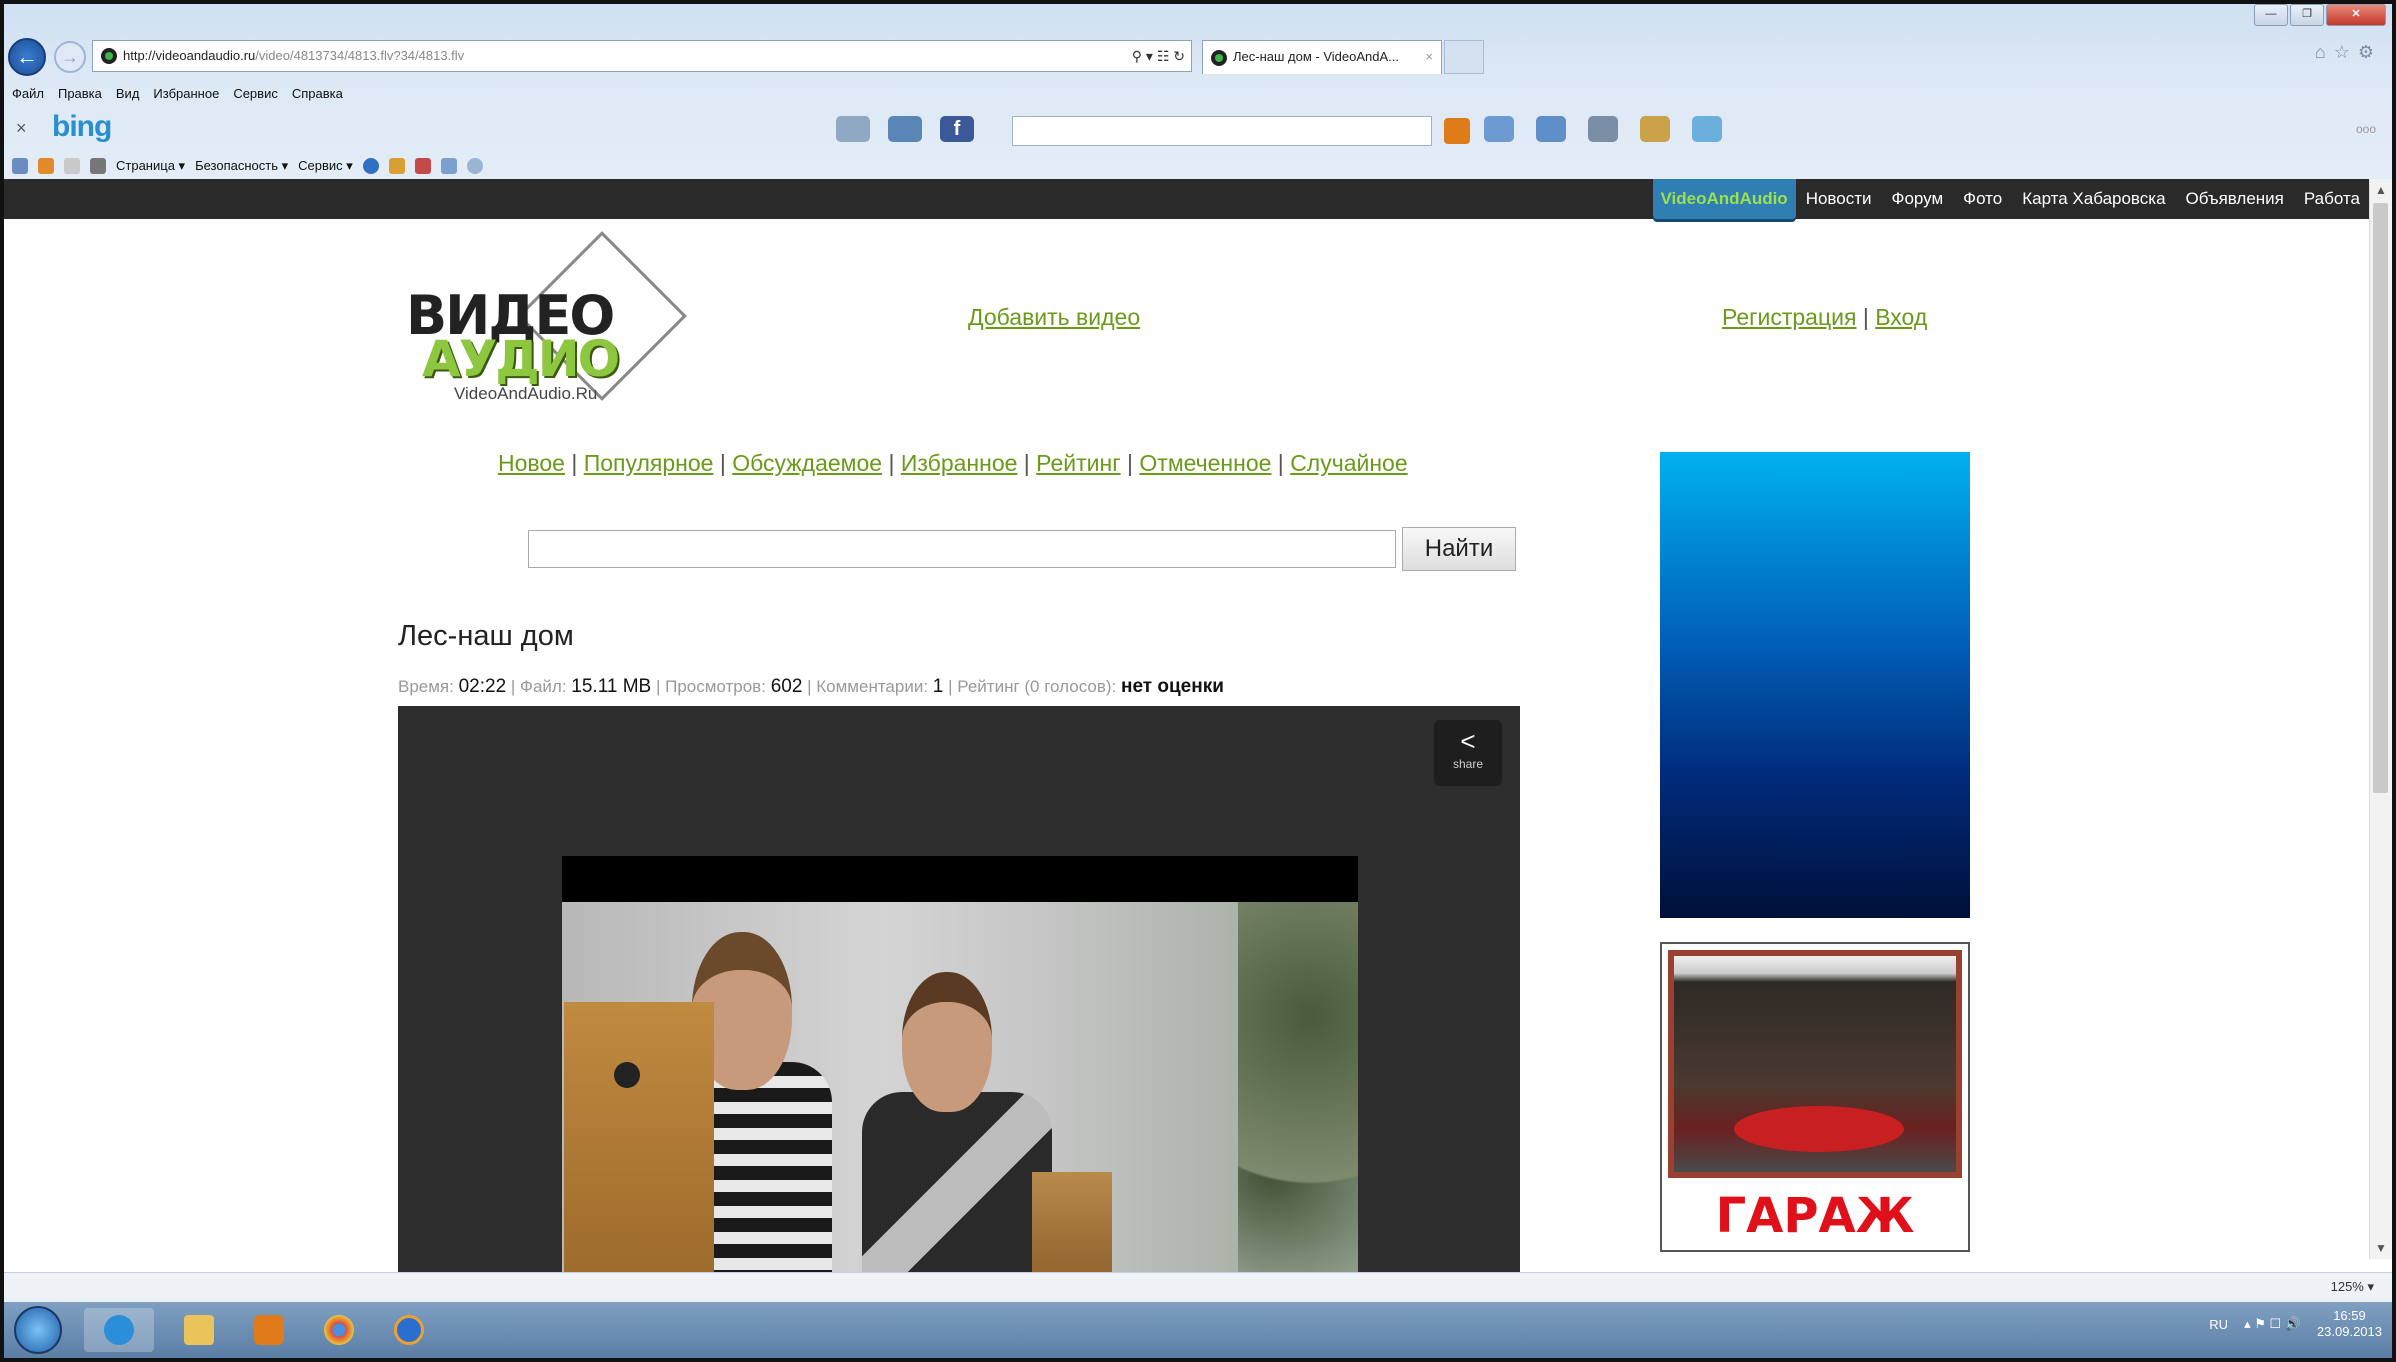  What do you see at coordinates (2218, 1324) in the screenshot?
I see `tray-language: RU` at bounding box center [2218, 1324].